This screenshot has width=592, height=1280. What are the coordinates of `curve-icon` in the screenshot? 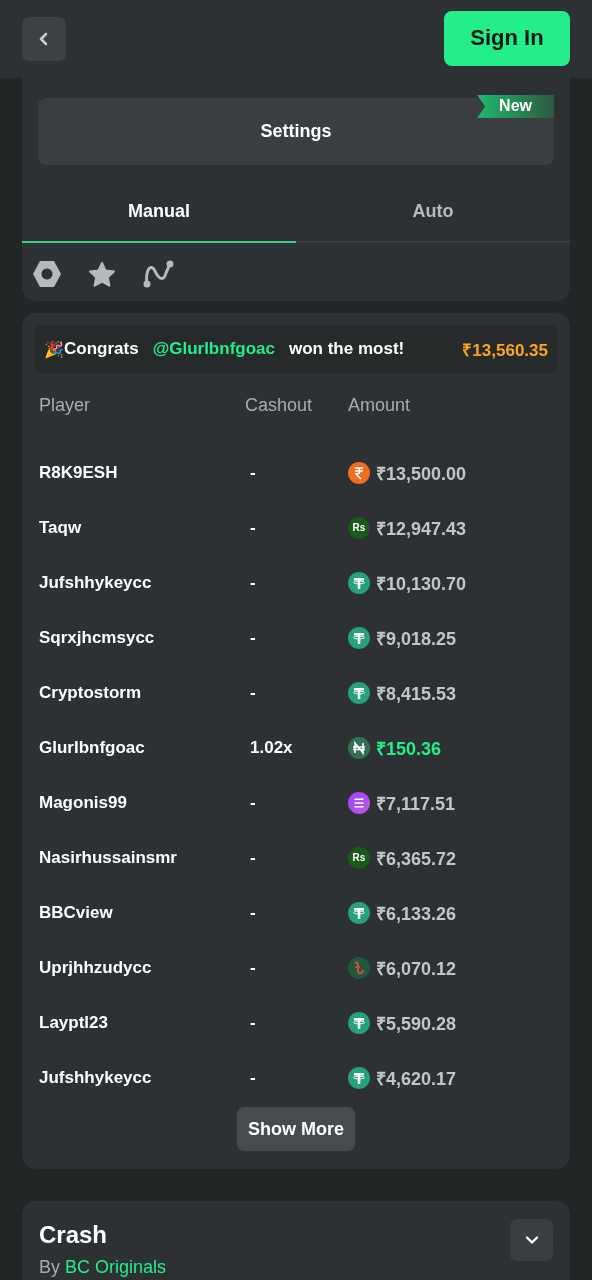 It's located at (159, 274).